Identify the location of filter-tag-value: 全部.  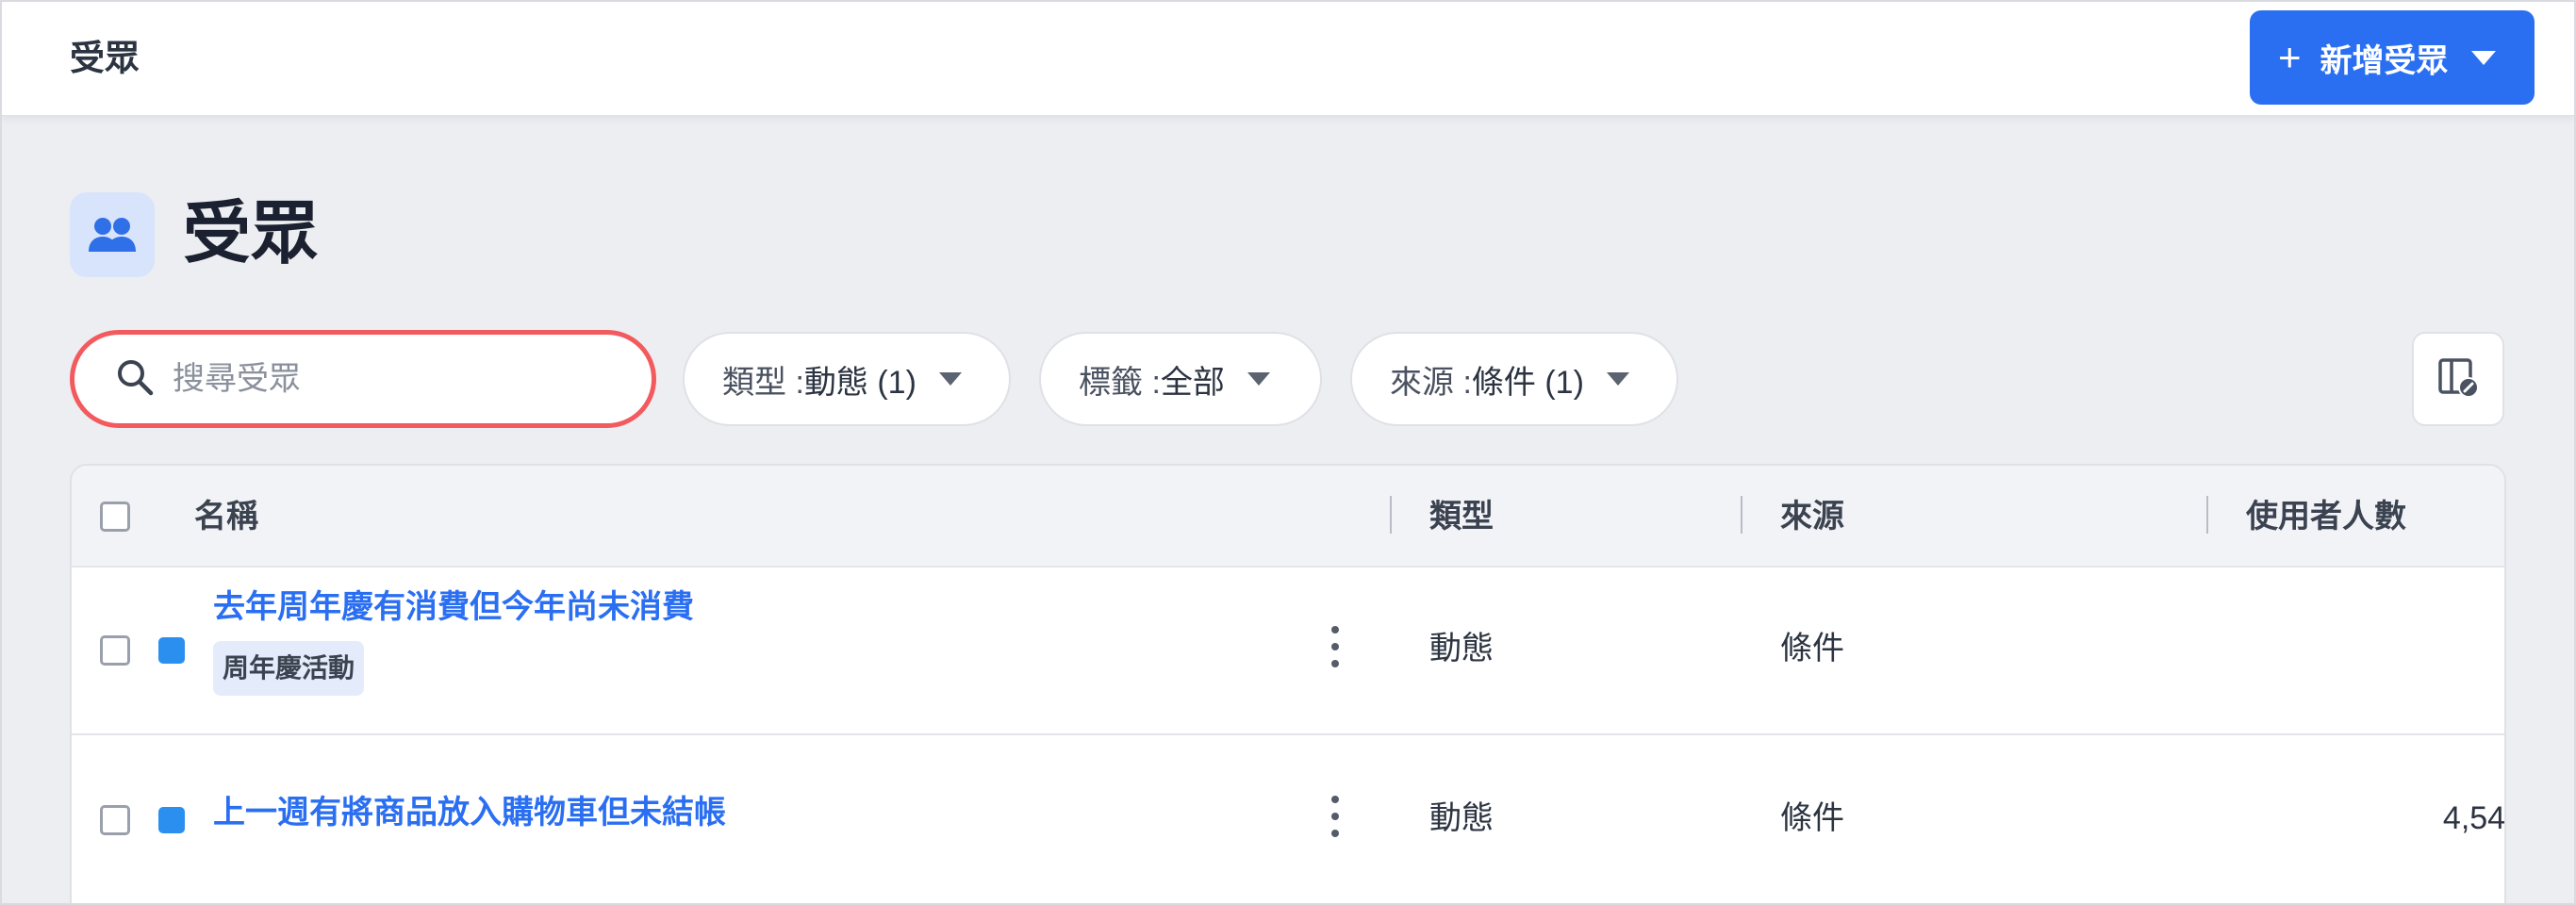
(1192, 382).